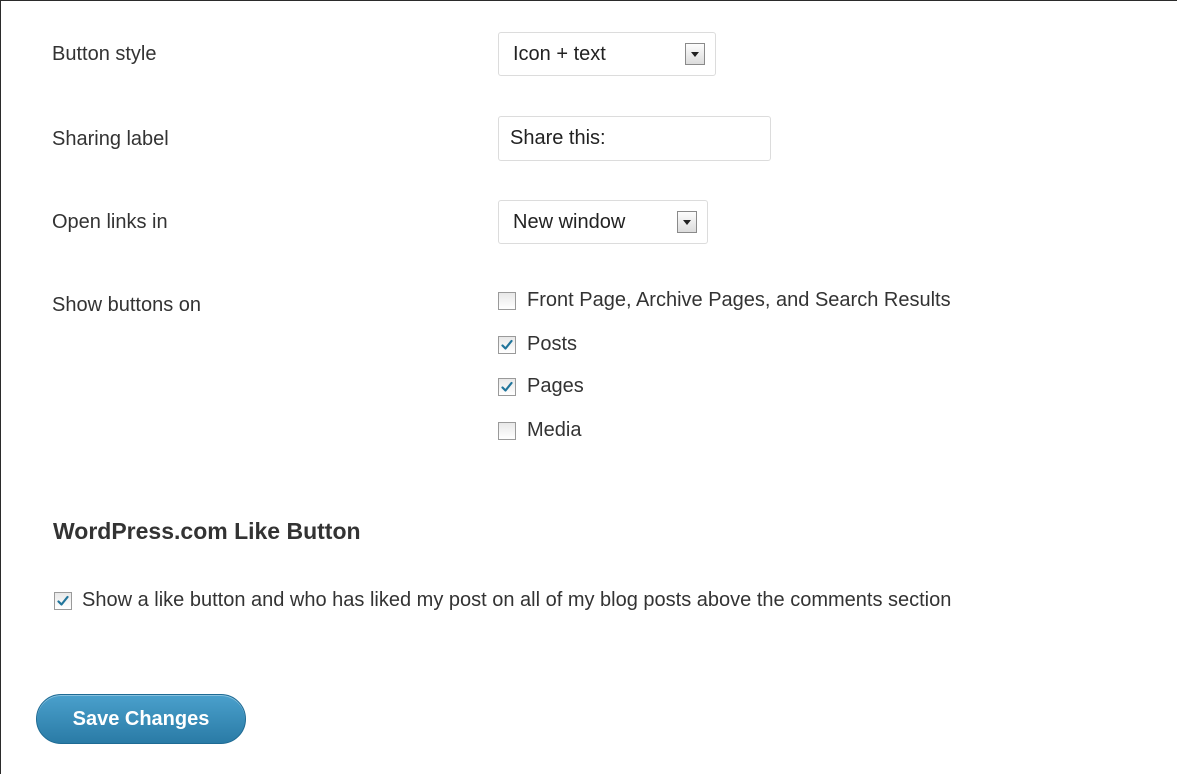 The width and height of the screenshot is (1177, 774). I want to click on option-pages: Pages, so click(541, 386).